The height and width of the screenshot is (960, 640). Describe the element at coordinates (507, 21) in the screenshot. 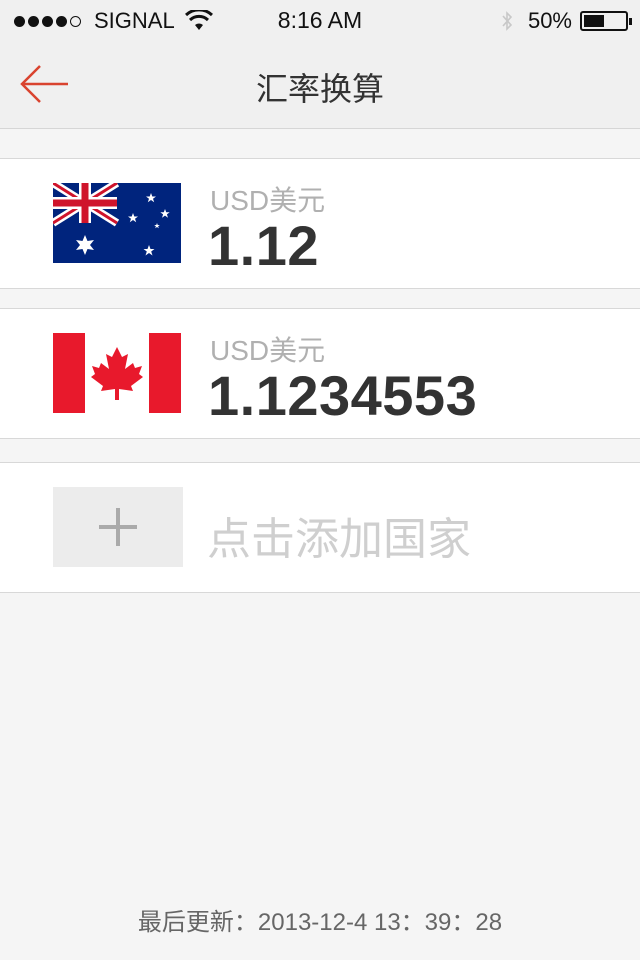

I see `bluetooth-icon` at that location.